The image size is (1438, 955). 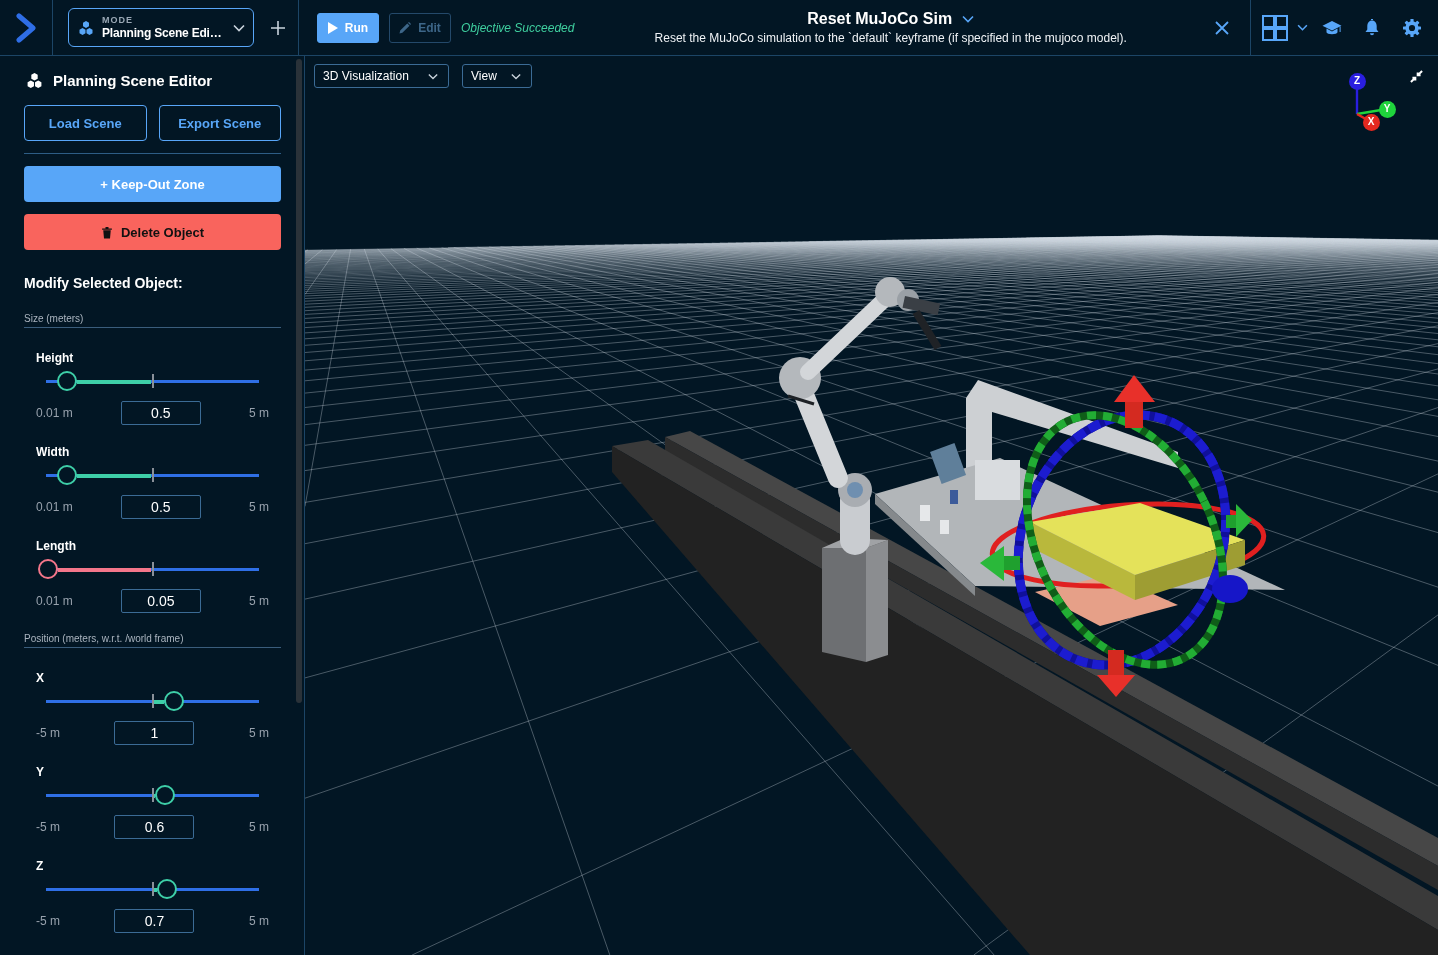 I want to click on play-icon, so click(x=332, y=27).